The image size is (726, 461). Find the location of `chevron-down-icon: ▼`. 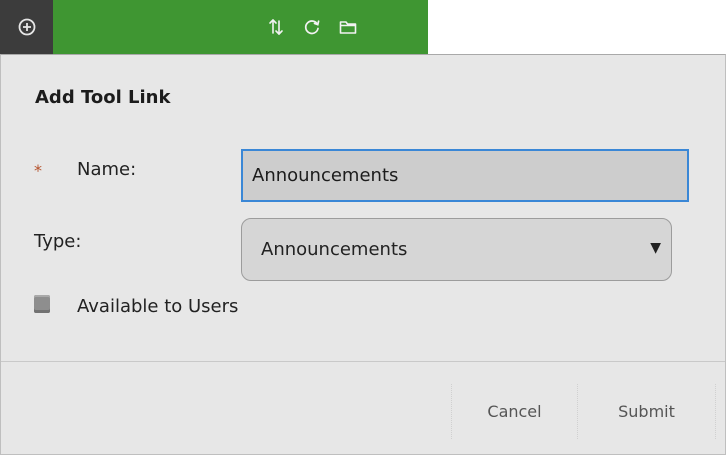

chevron-down-icon: ▼ is located at coordinates (655, 248).